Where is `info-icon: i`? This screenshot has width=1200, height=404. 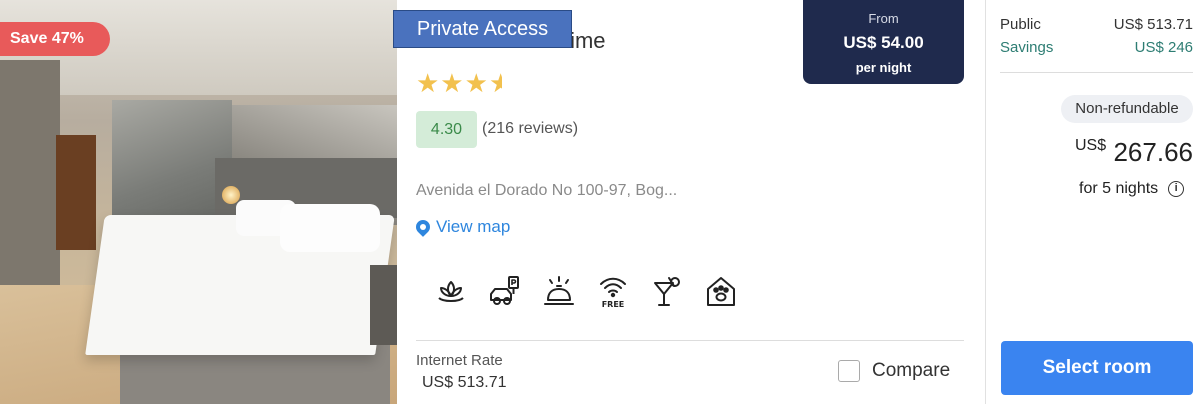
info-icon: i is located at coordinates (1176, 189).